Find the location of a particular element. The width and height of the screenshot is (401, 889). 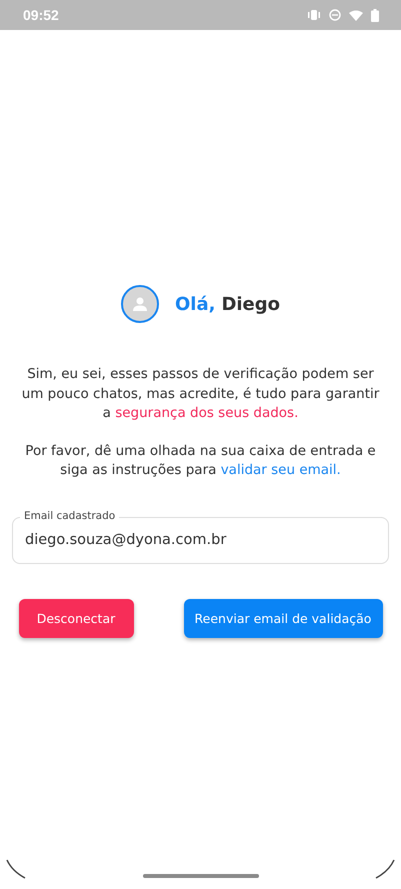

info-paragraph: Sim, eu sei, esses passos de verificação podem ser um pouco chatos, mas acredite, é tudo para garantir a segurança dos seus dados. is located at coordinates (200, 394).